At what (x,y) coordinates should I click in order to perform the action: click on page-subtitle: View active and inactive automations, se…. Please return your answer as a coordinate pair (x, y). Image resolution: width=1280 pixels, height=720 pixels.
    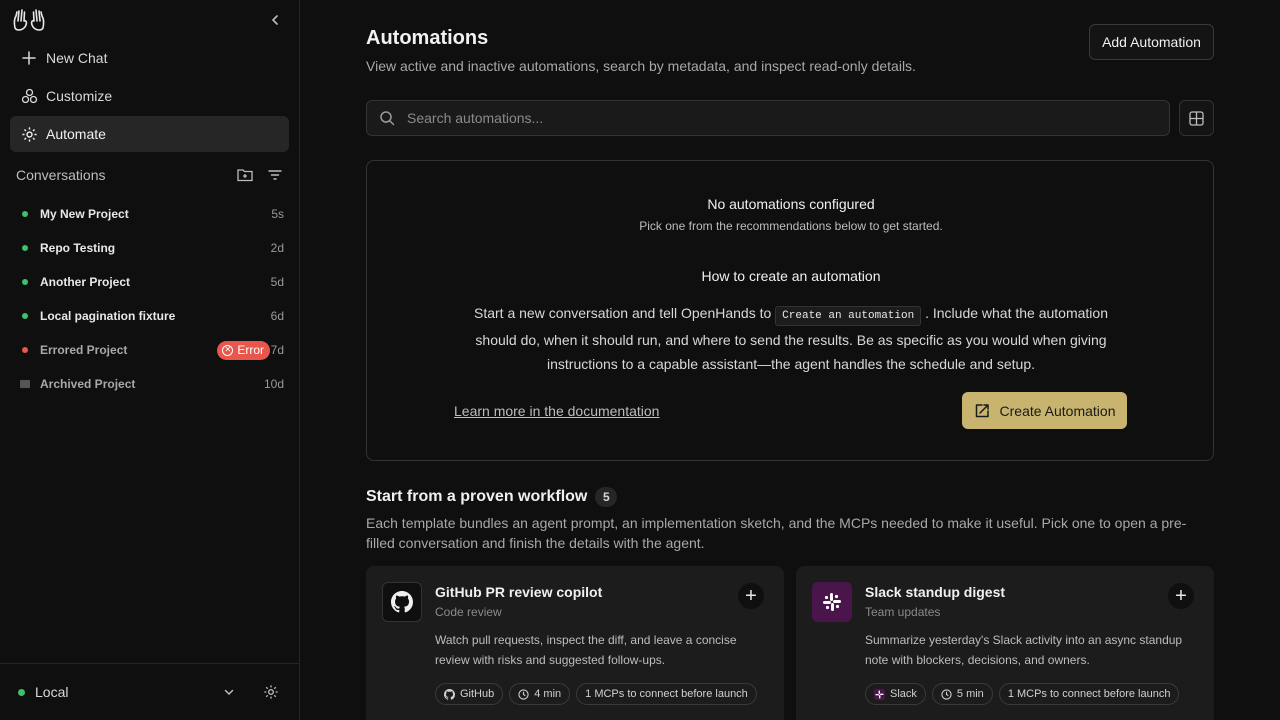
    Looking at the image, I should click on (641, 66).